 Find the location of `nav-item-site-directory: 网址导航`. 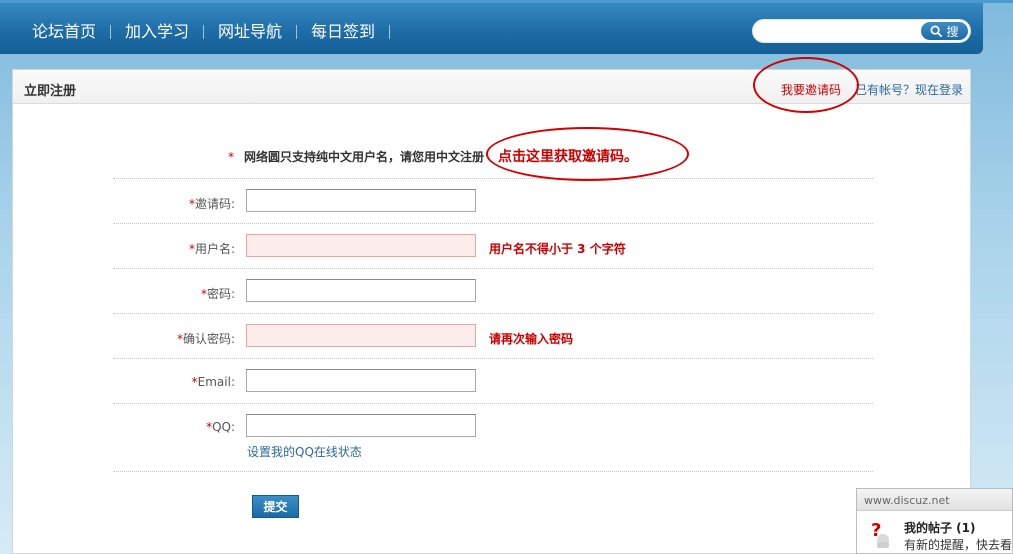

nav-item-site-directory: 网址导航 is located at coordinates (250, 32).